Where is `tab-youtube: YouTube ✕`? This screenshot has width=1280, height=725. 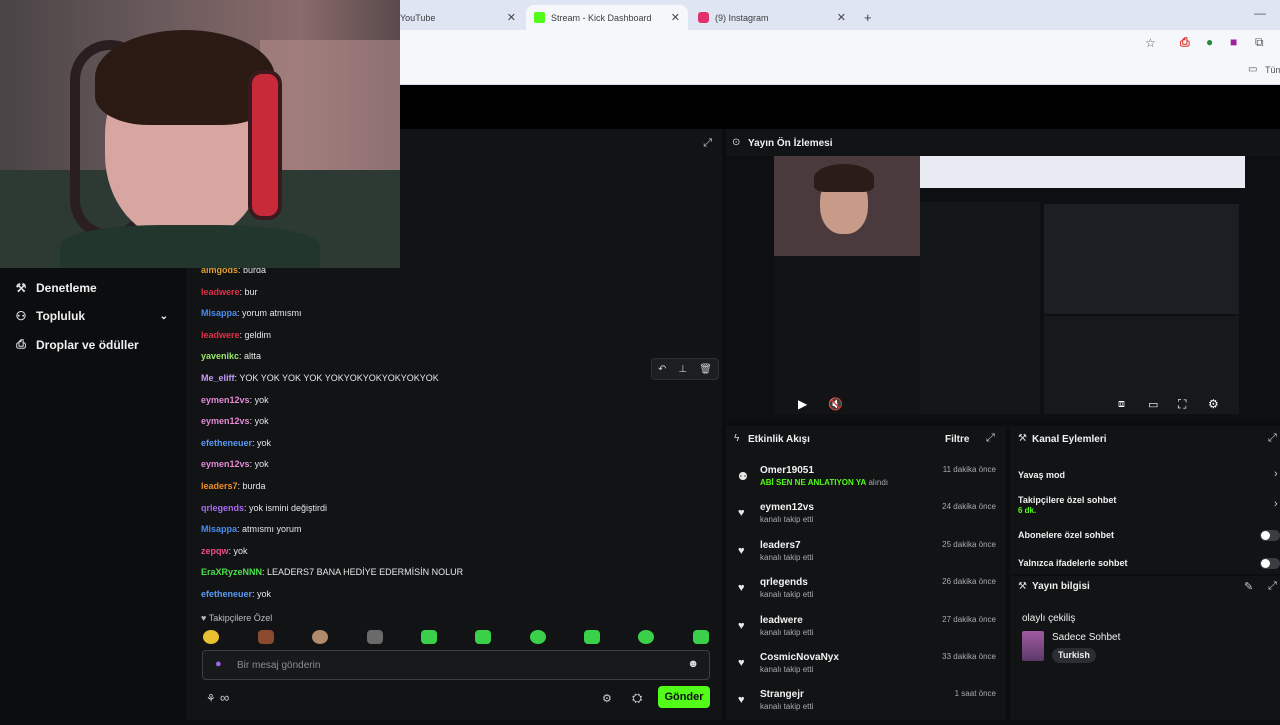
tab-youtube: YouTube ✕ is located at coordinates (458, 17).